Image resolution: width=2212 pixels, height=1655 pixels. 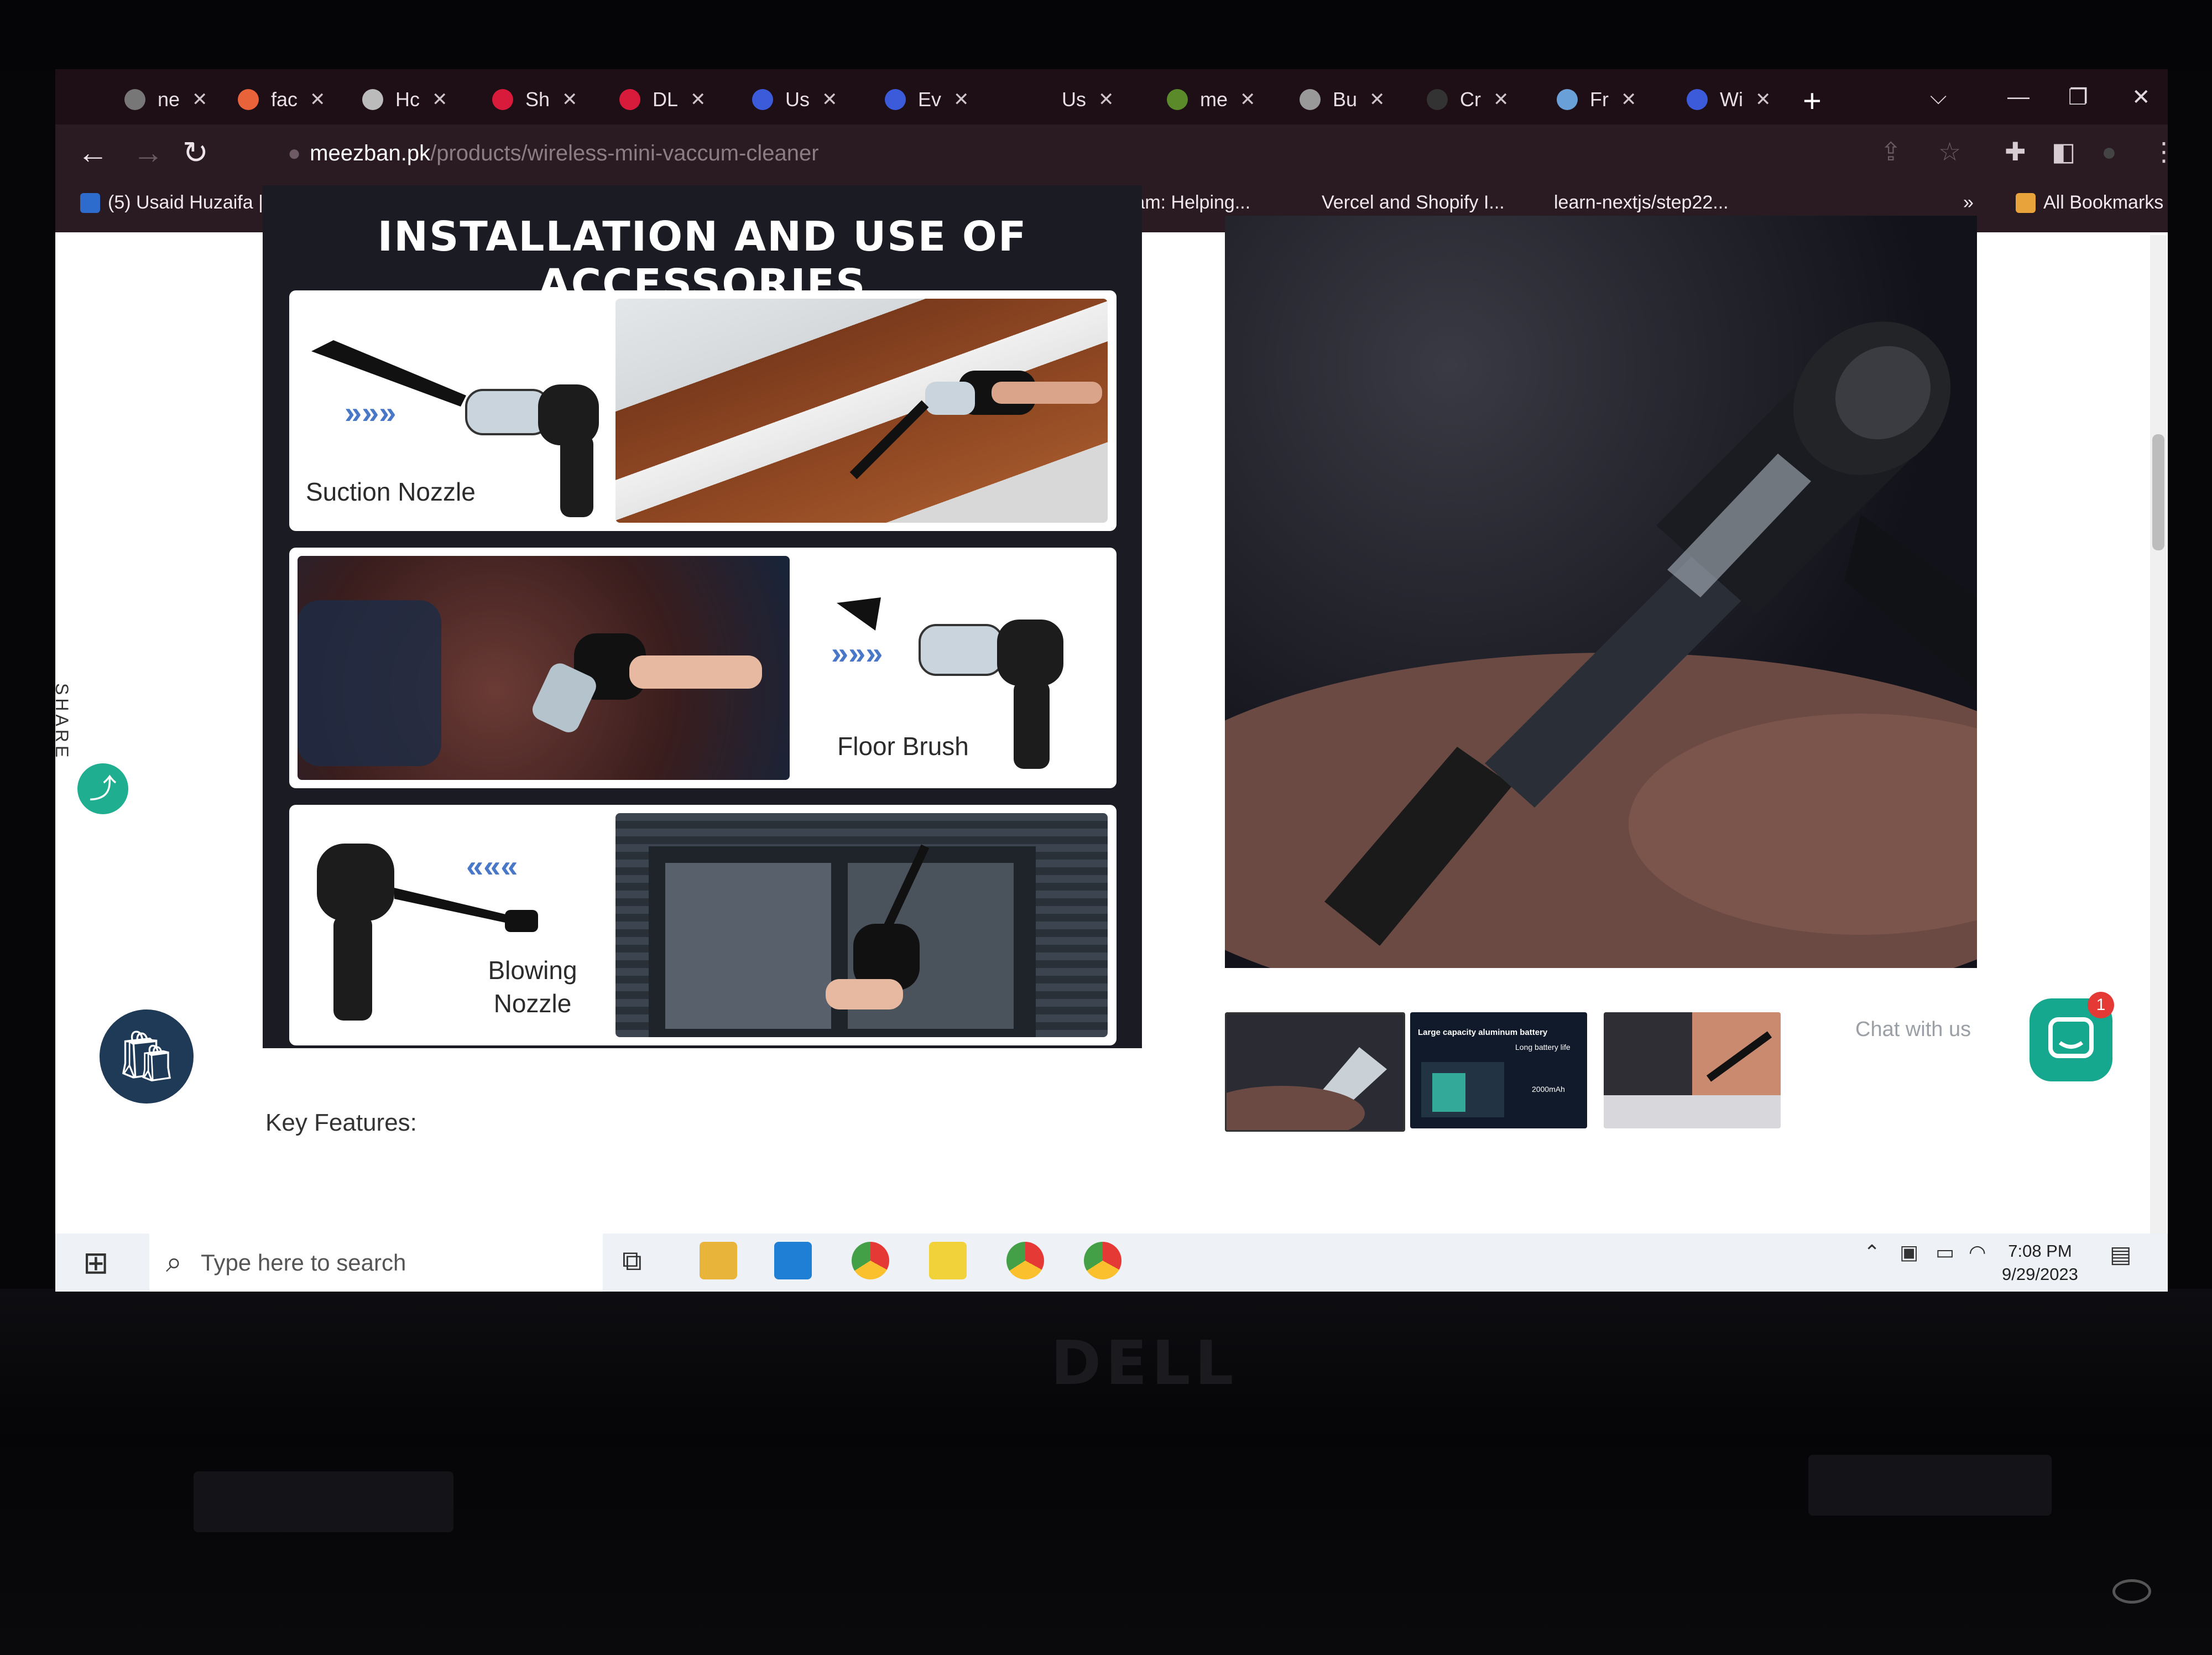 What do you see at coordinates (1872, 1252) in the screenshot?
I see `show-hidden-icons: ⌃` at bounding box center [1872, 1252].